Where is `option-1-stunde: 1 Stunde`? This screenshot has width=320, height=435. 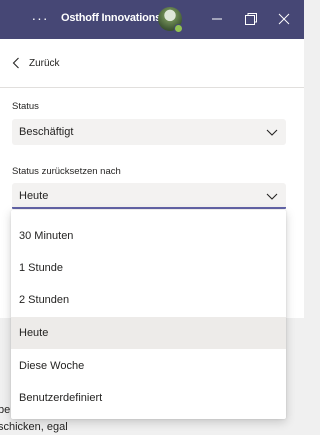 option-1-stunde: 1 Stunde is located at coordinates (148, 268).